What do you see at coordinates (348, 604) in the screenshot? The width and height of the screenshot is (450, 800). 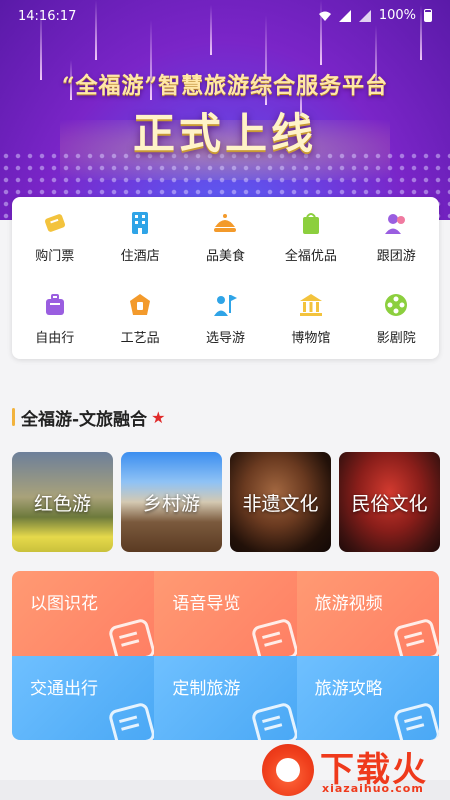 I see `service-label: 旅游视频` at bounding box center [348, 604].